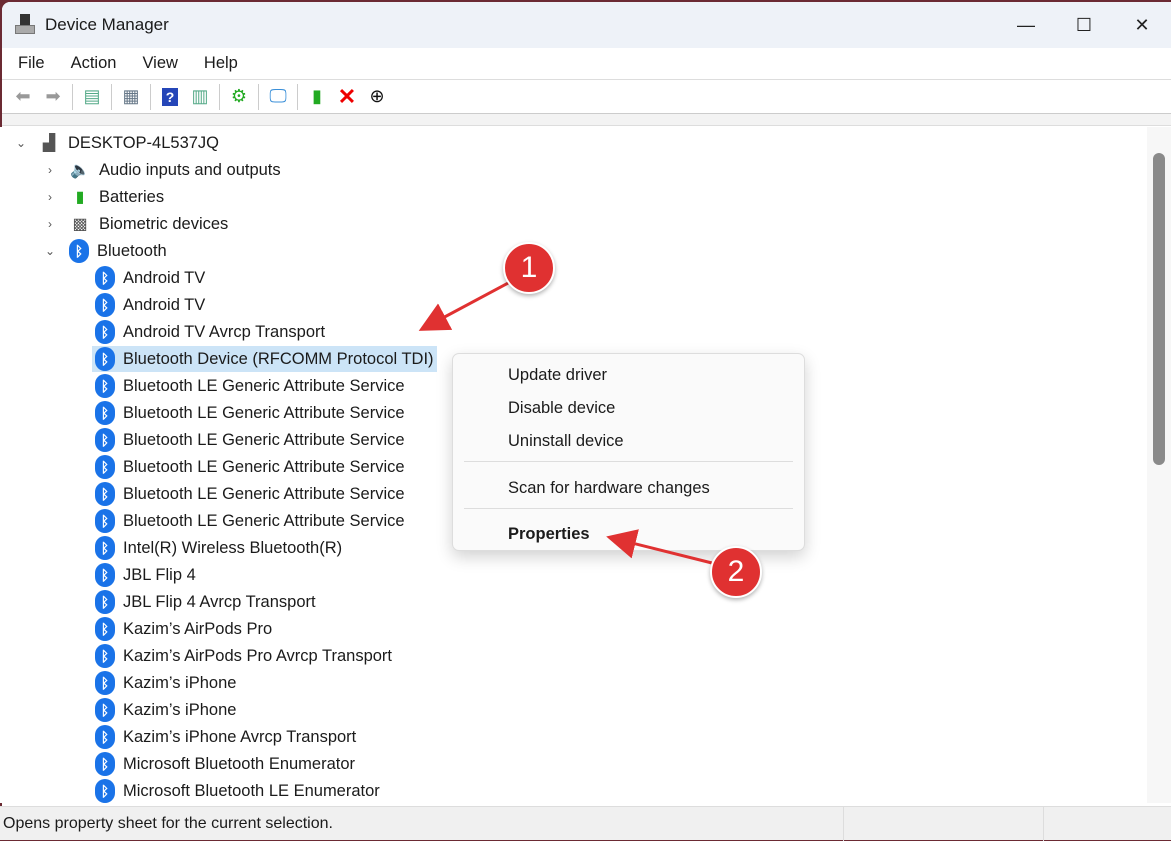 The height and width of the screenshot is (841, 1171). Describe the element at coordinates (736, 572) in the screenshot. I see `annotation-badge-2: 2` at that location.